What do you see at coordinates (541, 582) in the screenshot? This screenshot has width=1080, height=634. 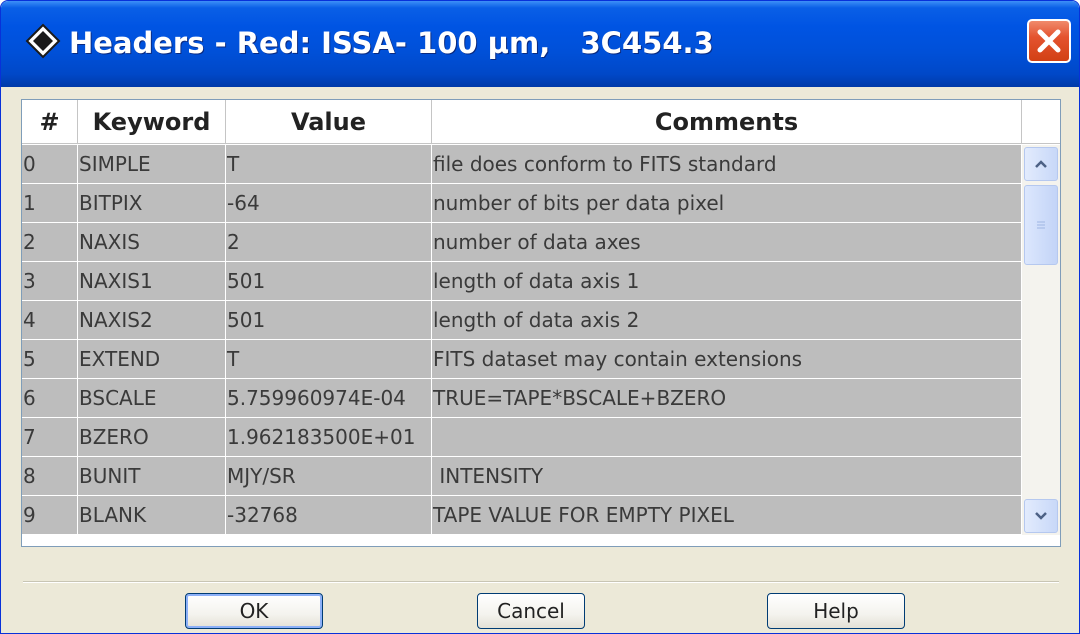 I see `divider` at bounding box center [541, 582].